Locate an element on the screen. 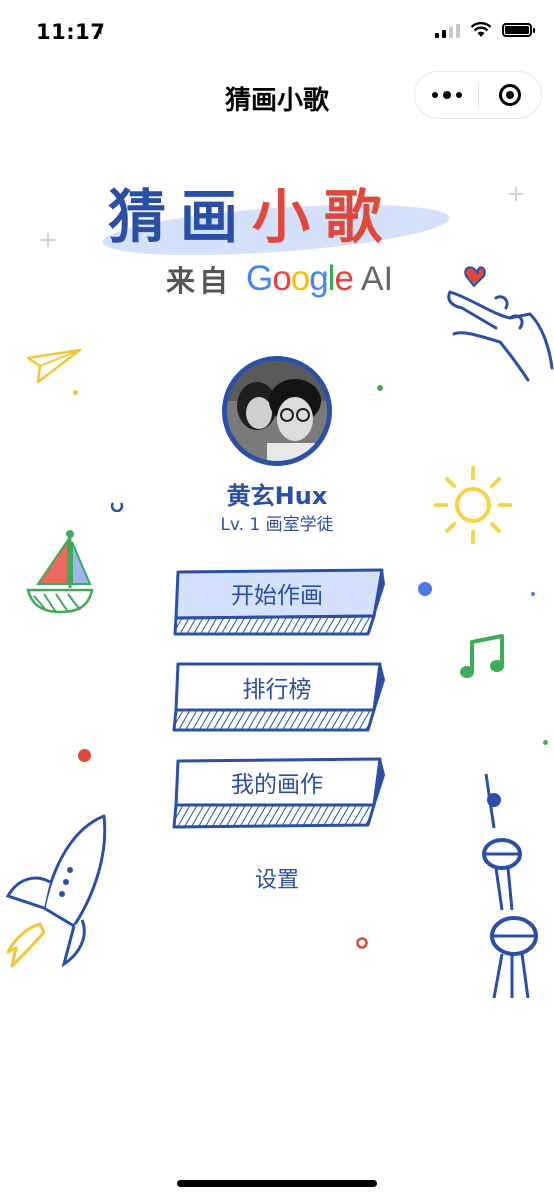 The height and width of the screenshot is (1200, 554). from-label: 来自 is located at coordinates (199, 281).